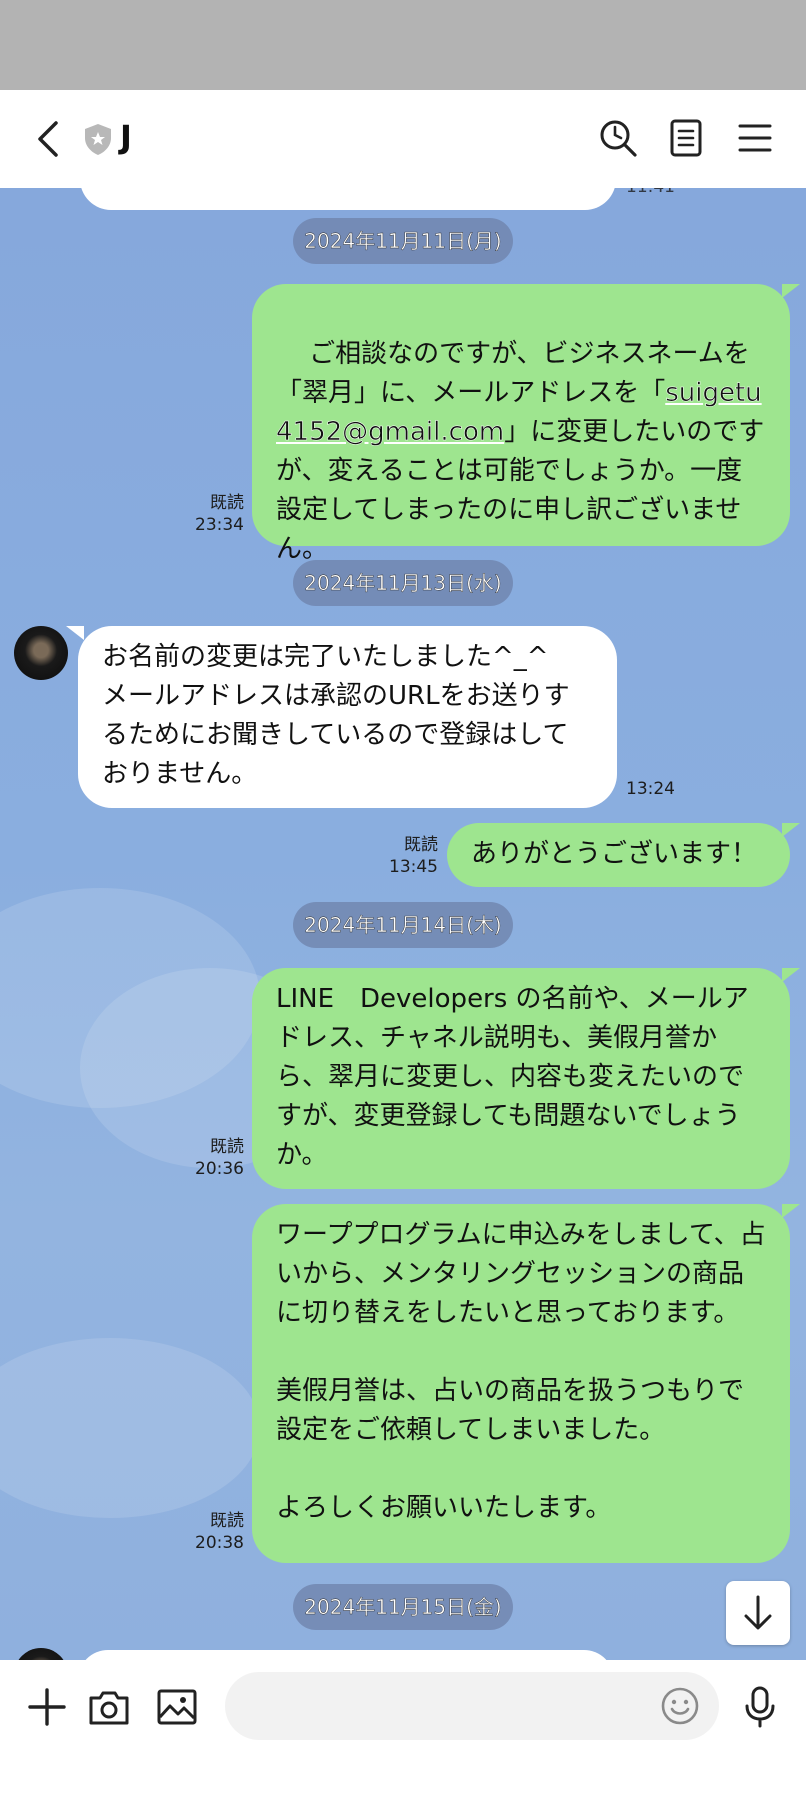 The image size is (806, 1795). I want to click on date-separator: 2024年11月11日(月), so click(403, 241).